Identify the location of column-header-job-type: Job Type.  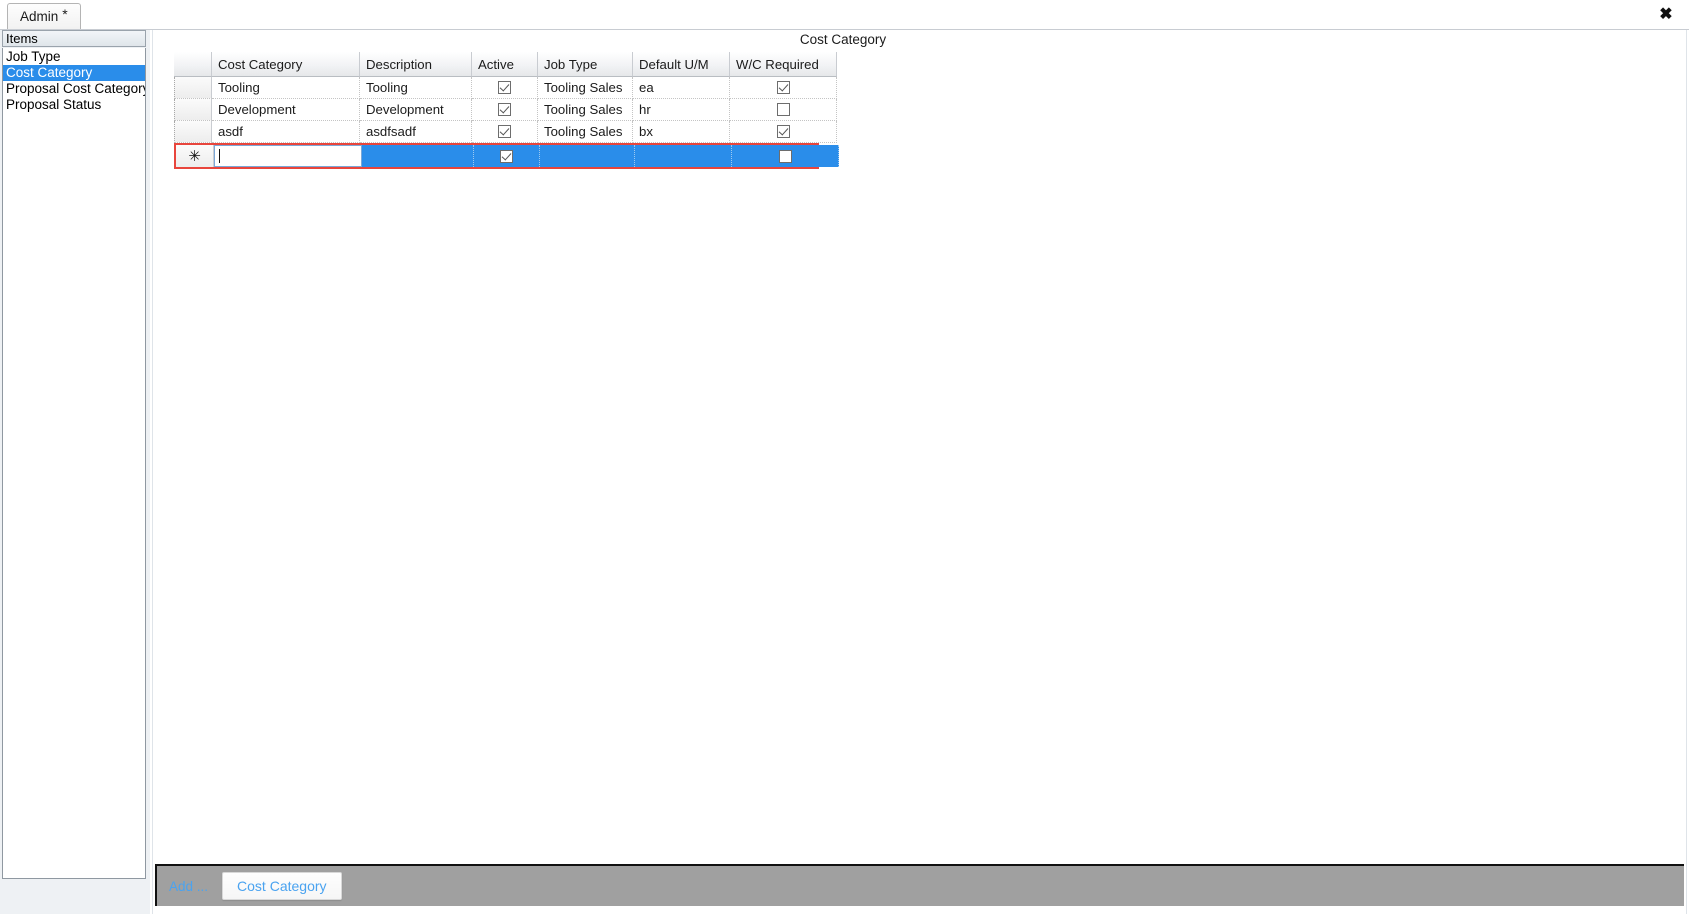
(585, 64).